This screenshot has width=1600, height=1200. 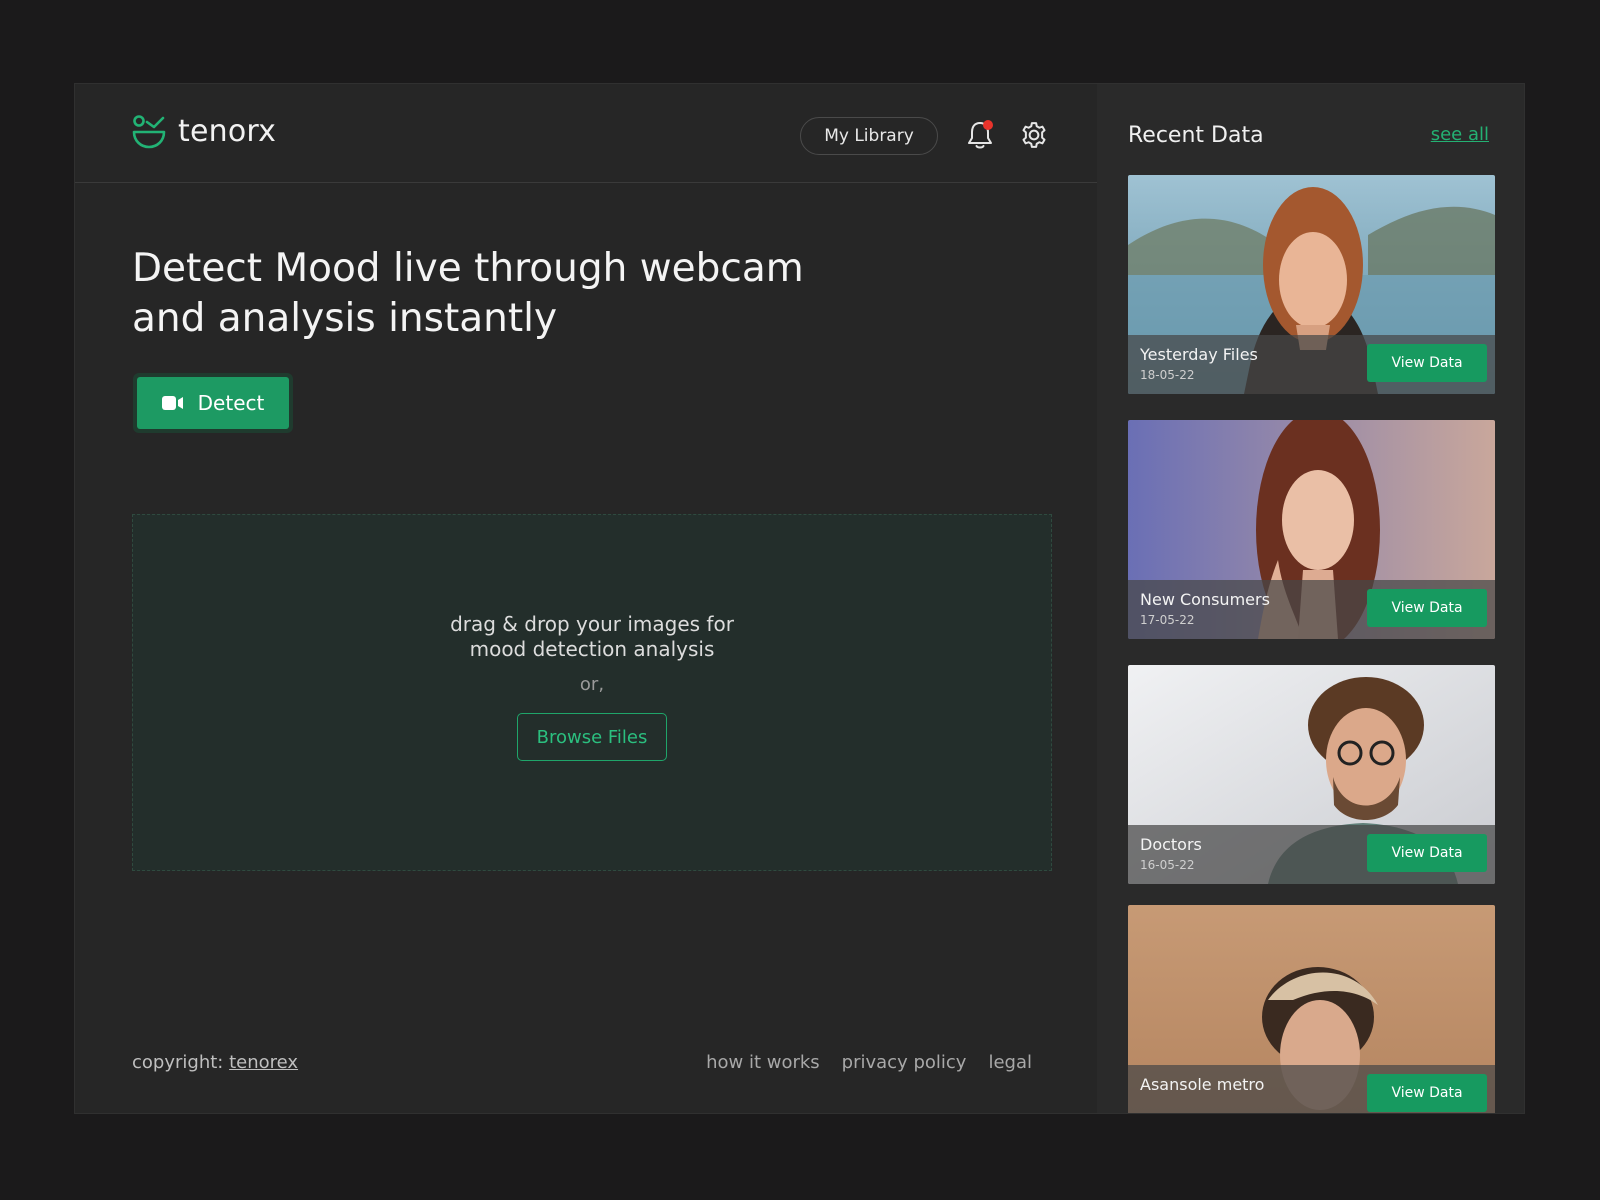 I want to click on card-title: New Consumers, so click(x=1205, y=599).